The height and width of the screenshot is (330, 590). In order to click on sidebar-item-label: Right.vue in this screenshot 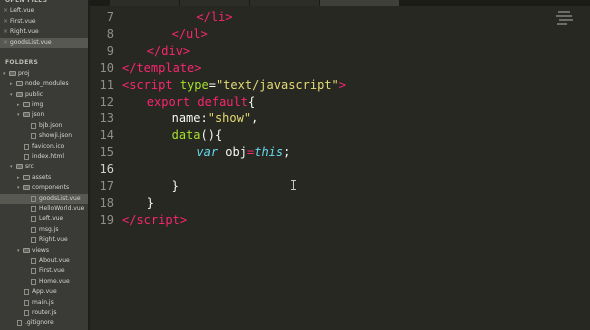, I will do `click(24, 32)`.